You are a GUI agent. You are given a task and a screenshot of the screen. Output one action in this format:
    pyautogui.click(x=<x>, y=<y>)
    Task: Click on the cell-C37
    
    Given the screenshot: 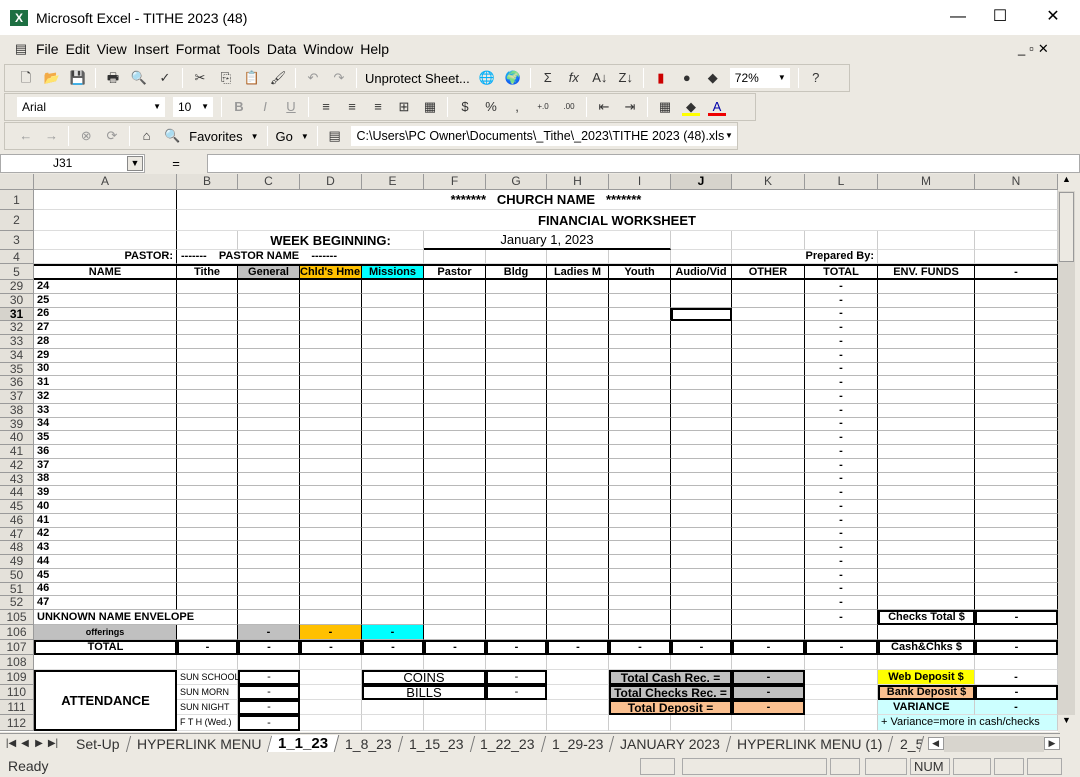 What is the action you would take?
    pyautogui.click(x=269, y=397)
    